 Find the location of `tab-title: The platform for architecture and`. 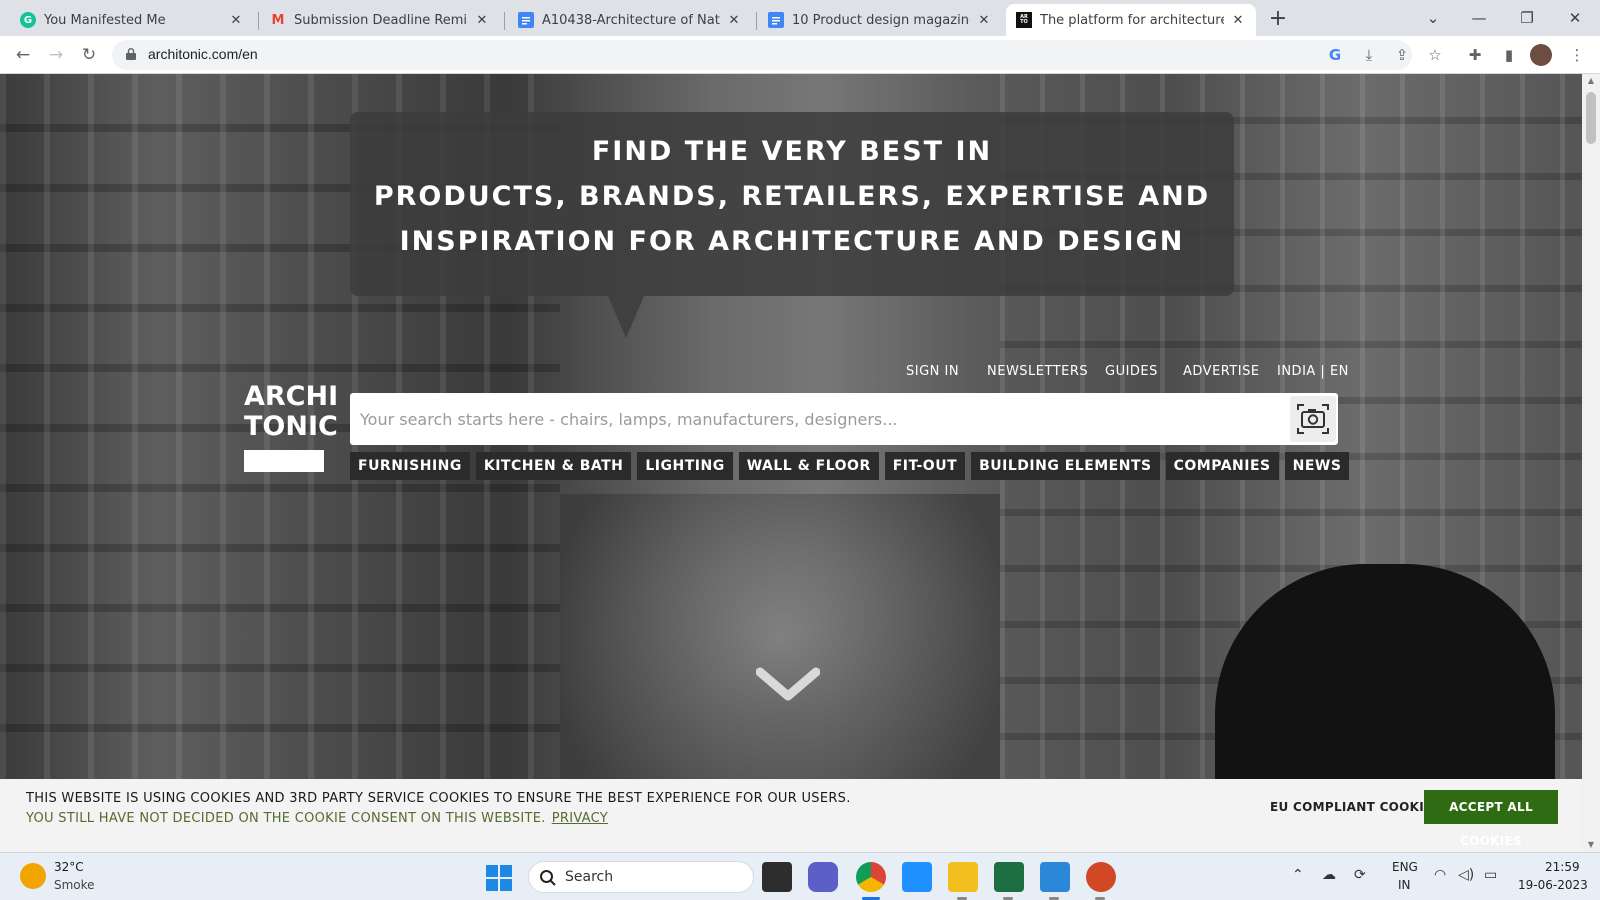

tab-title: The platform for architecture and is located at coordinates (1132, 20).